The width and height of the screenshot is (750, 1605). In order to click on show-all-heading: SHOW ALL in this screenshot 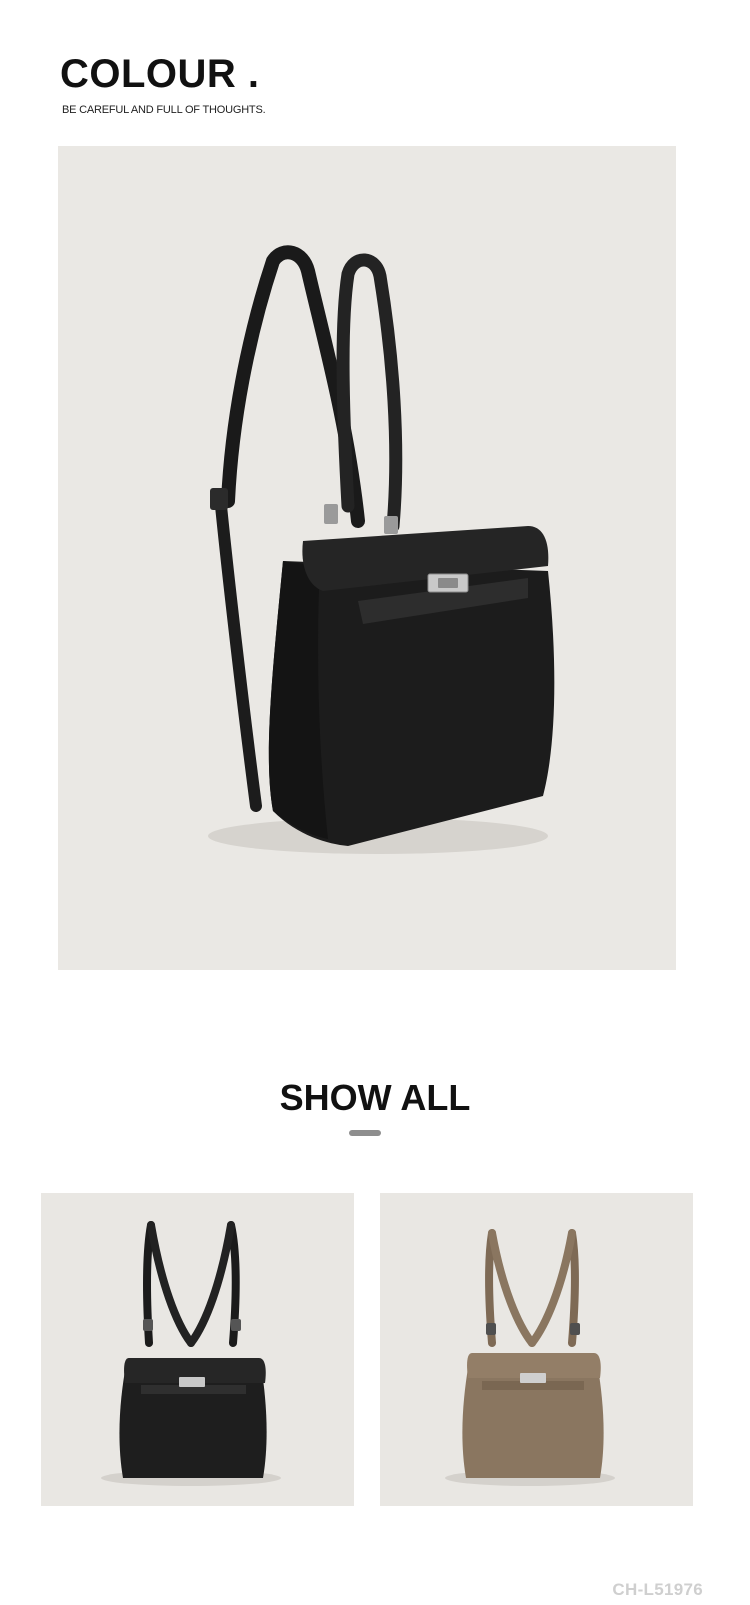, I will do `click(375, 1097)`.